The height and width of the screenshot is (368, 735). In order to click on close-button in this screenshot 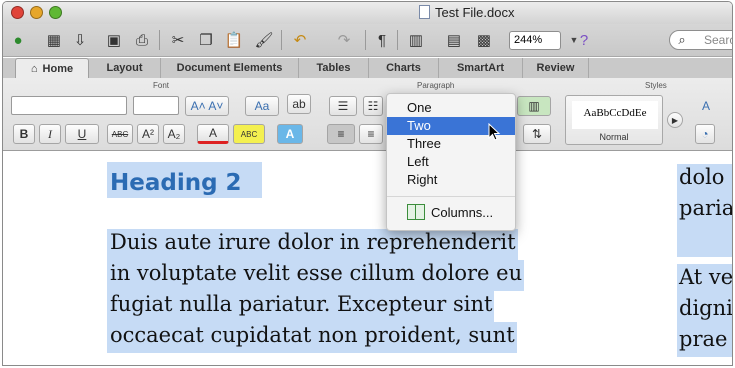, I will do `click(17, 12)`.